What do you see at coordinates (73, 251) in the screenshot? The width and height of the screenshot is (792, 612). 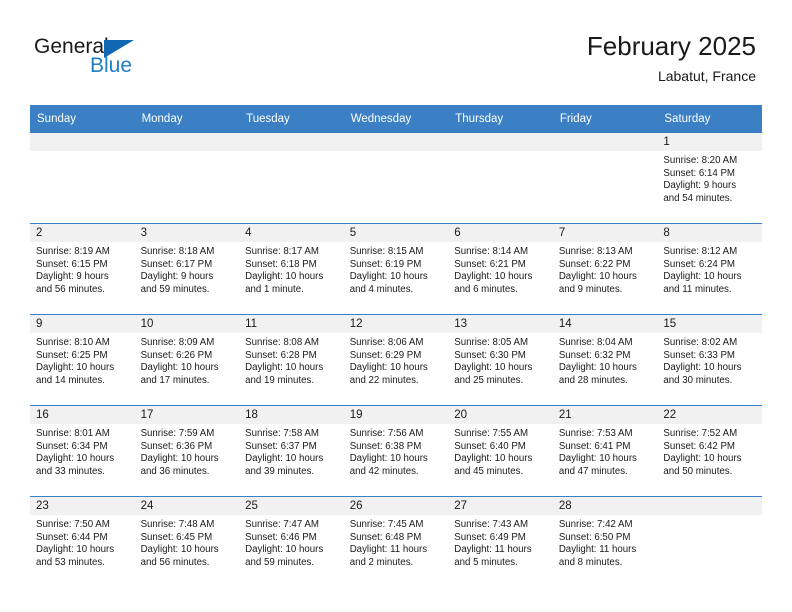 I see `sunrise-time: Sunrise: 8:19 AM` at bounding box center [73, 251].